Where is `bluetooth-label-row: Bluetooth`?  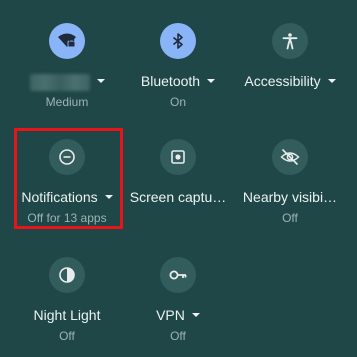
bluetooth-label-row: Bluetooth is located at coordinates (178, 81).